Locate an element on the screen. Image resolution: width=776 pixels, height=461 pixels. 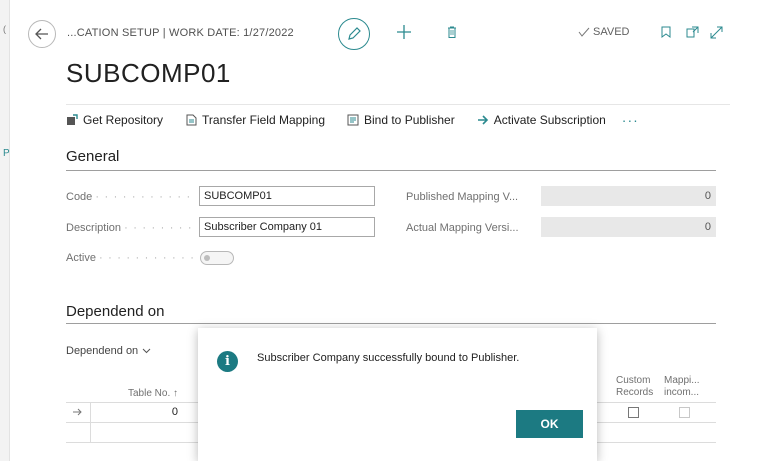
breadcrumb: ...CATION SETUP | WORK DATE: 1/27/2022 is located at coordinates (180, 33).